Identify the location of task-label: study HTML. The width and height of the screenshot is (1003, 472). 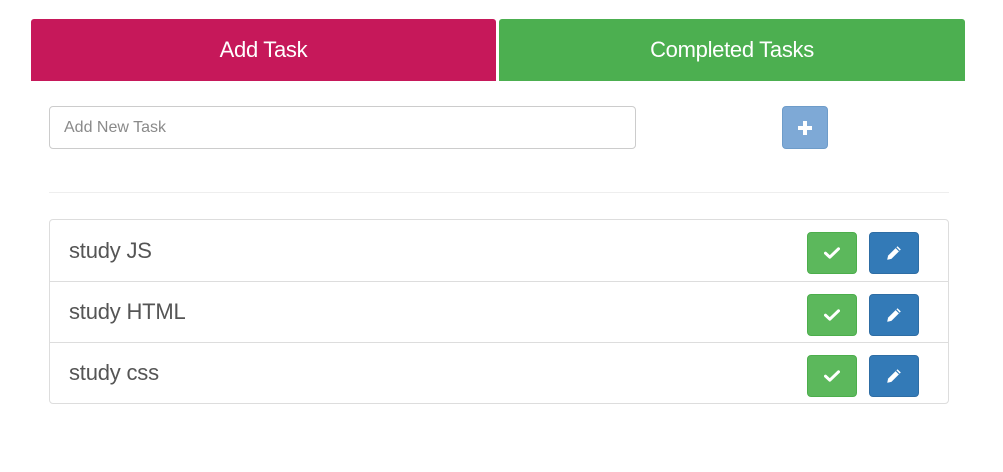
(127, 311).